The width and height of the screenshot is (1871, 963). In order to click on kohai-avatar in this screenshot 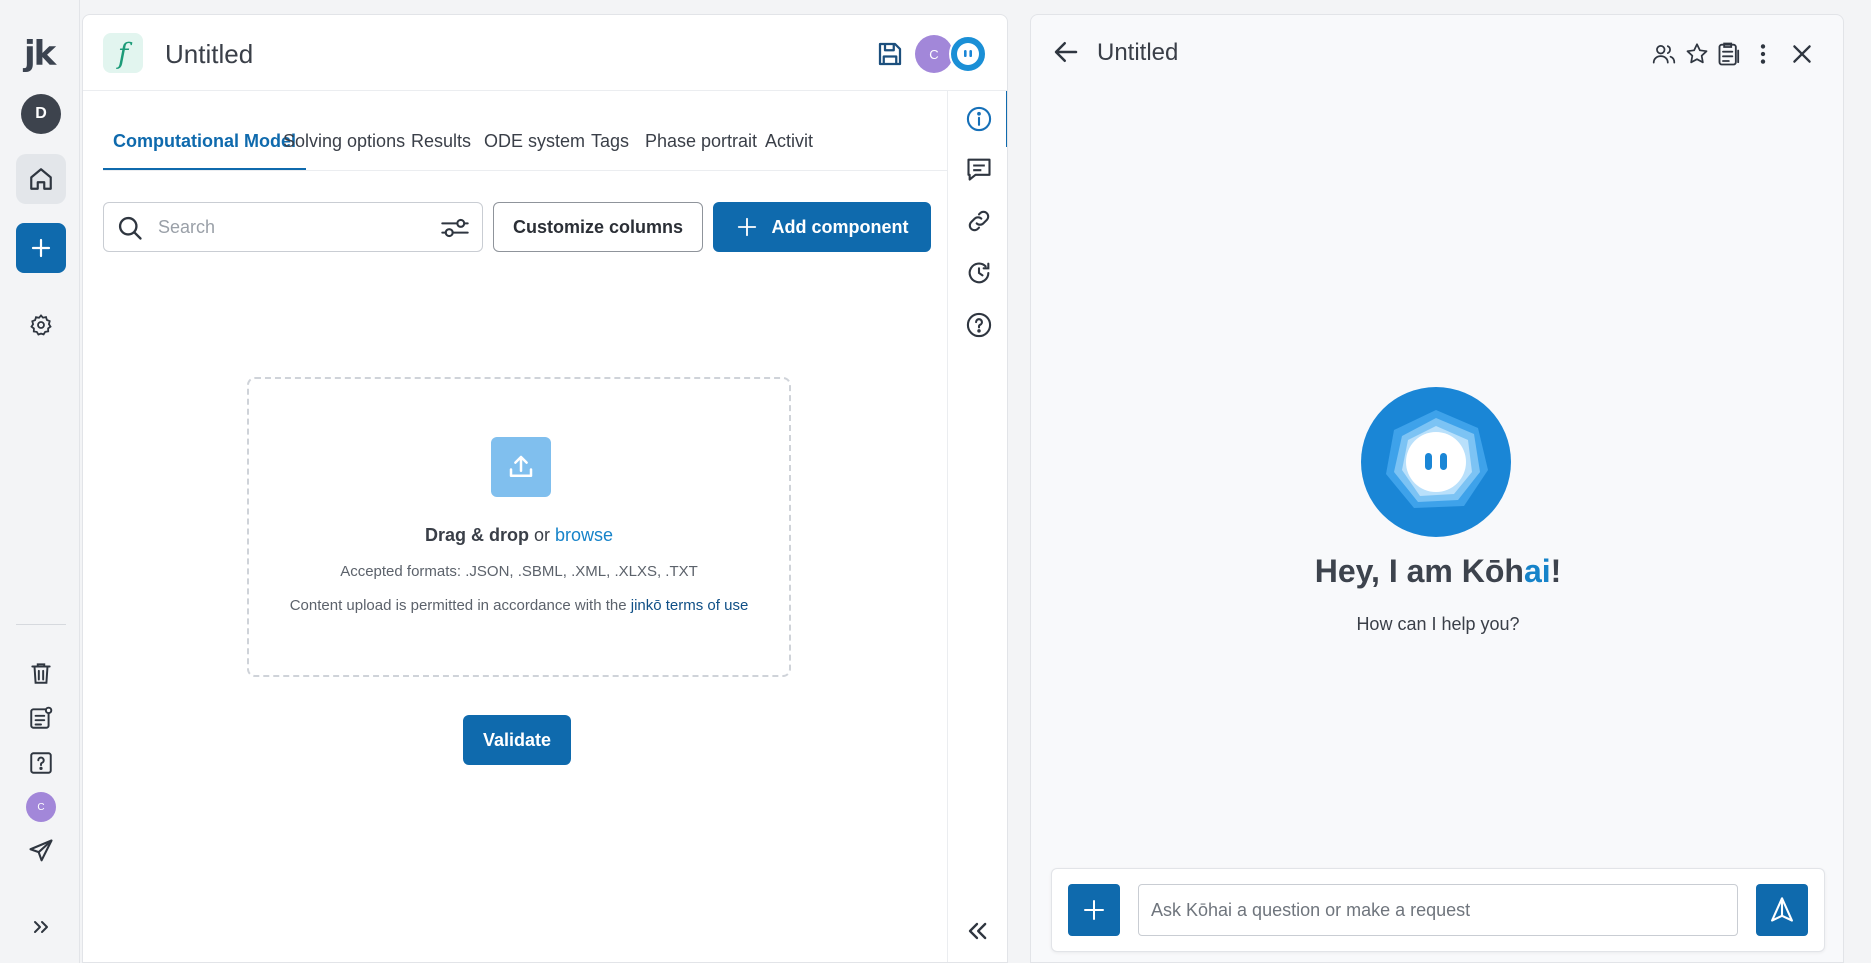, I will do `click(1436, 462)`.